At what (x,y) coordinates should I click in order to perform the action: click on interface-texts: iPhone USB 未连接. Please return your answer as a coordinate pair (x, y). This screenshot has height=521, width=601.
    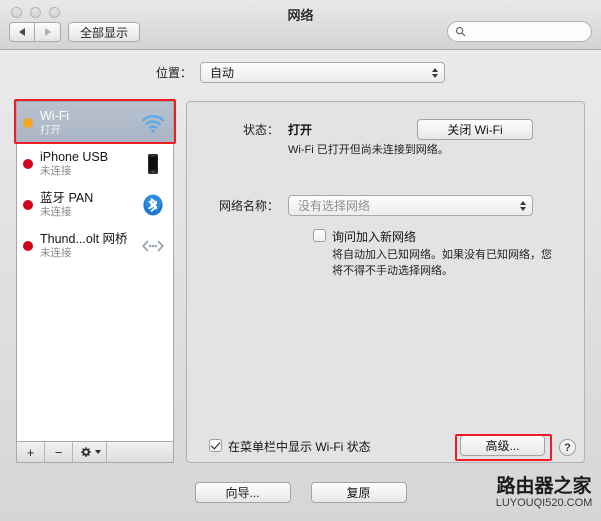
    Looking at the image, I should click on (90, 163).